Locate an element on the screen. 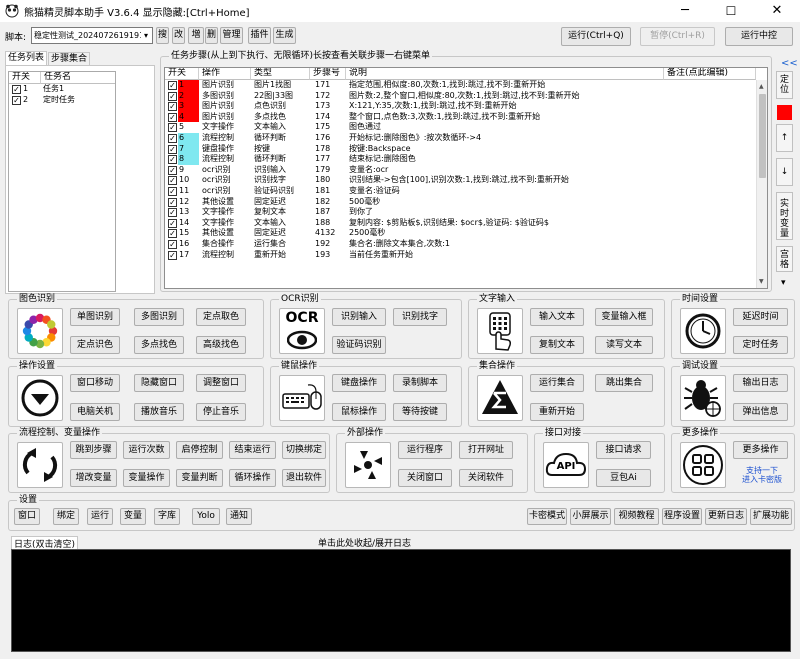 This screenshot has width=800, height=659. grid-button: 宫格 is located at coordinates (784, 259).